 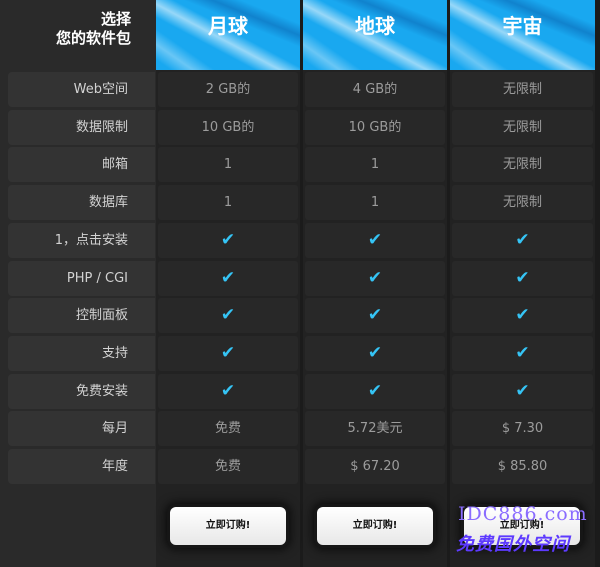 What do you see at coordinates (81, 316) in the screenshot?
I see `row-label: 控制面板` at bounding box center [81, 316].